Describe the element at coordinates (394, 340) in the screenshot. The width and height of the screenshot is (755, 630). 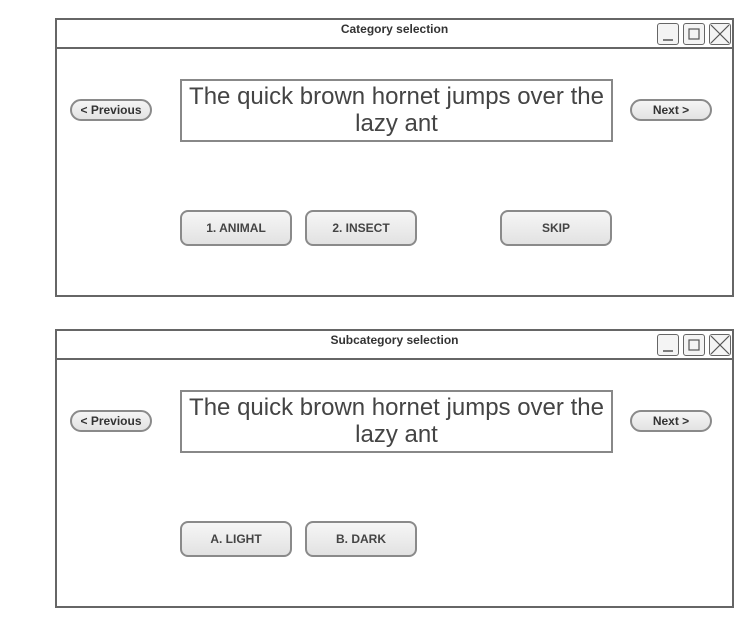
I see `window-title: Subcategory selection` at that location.